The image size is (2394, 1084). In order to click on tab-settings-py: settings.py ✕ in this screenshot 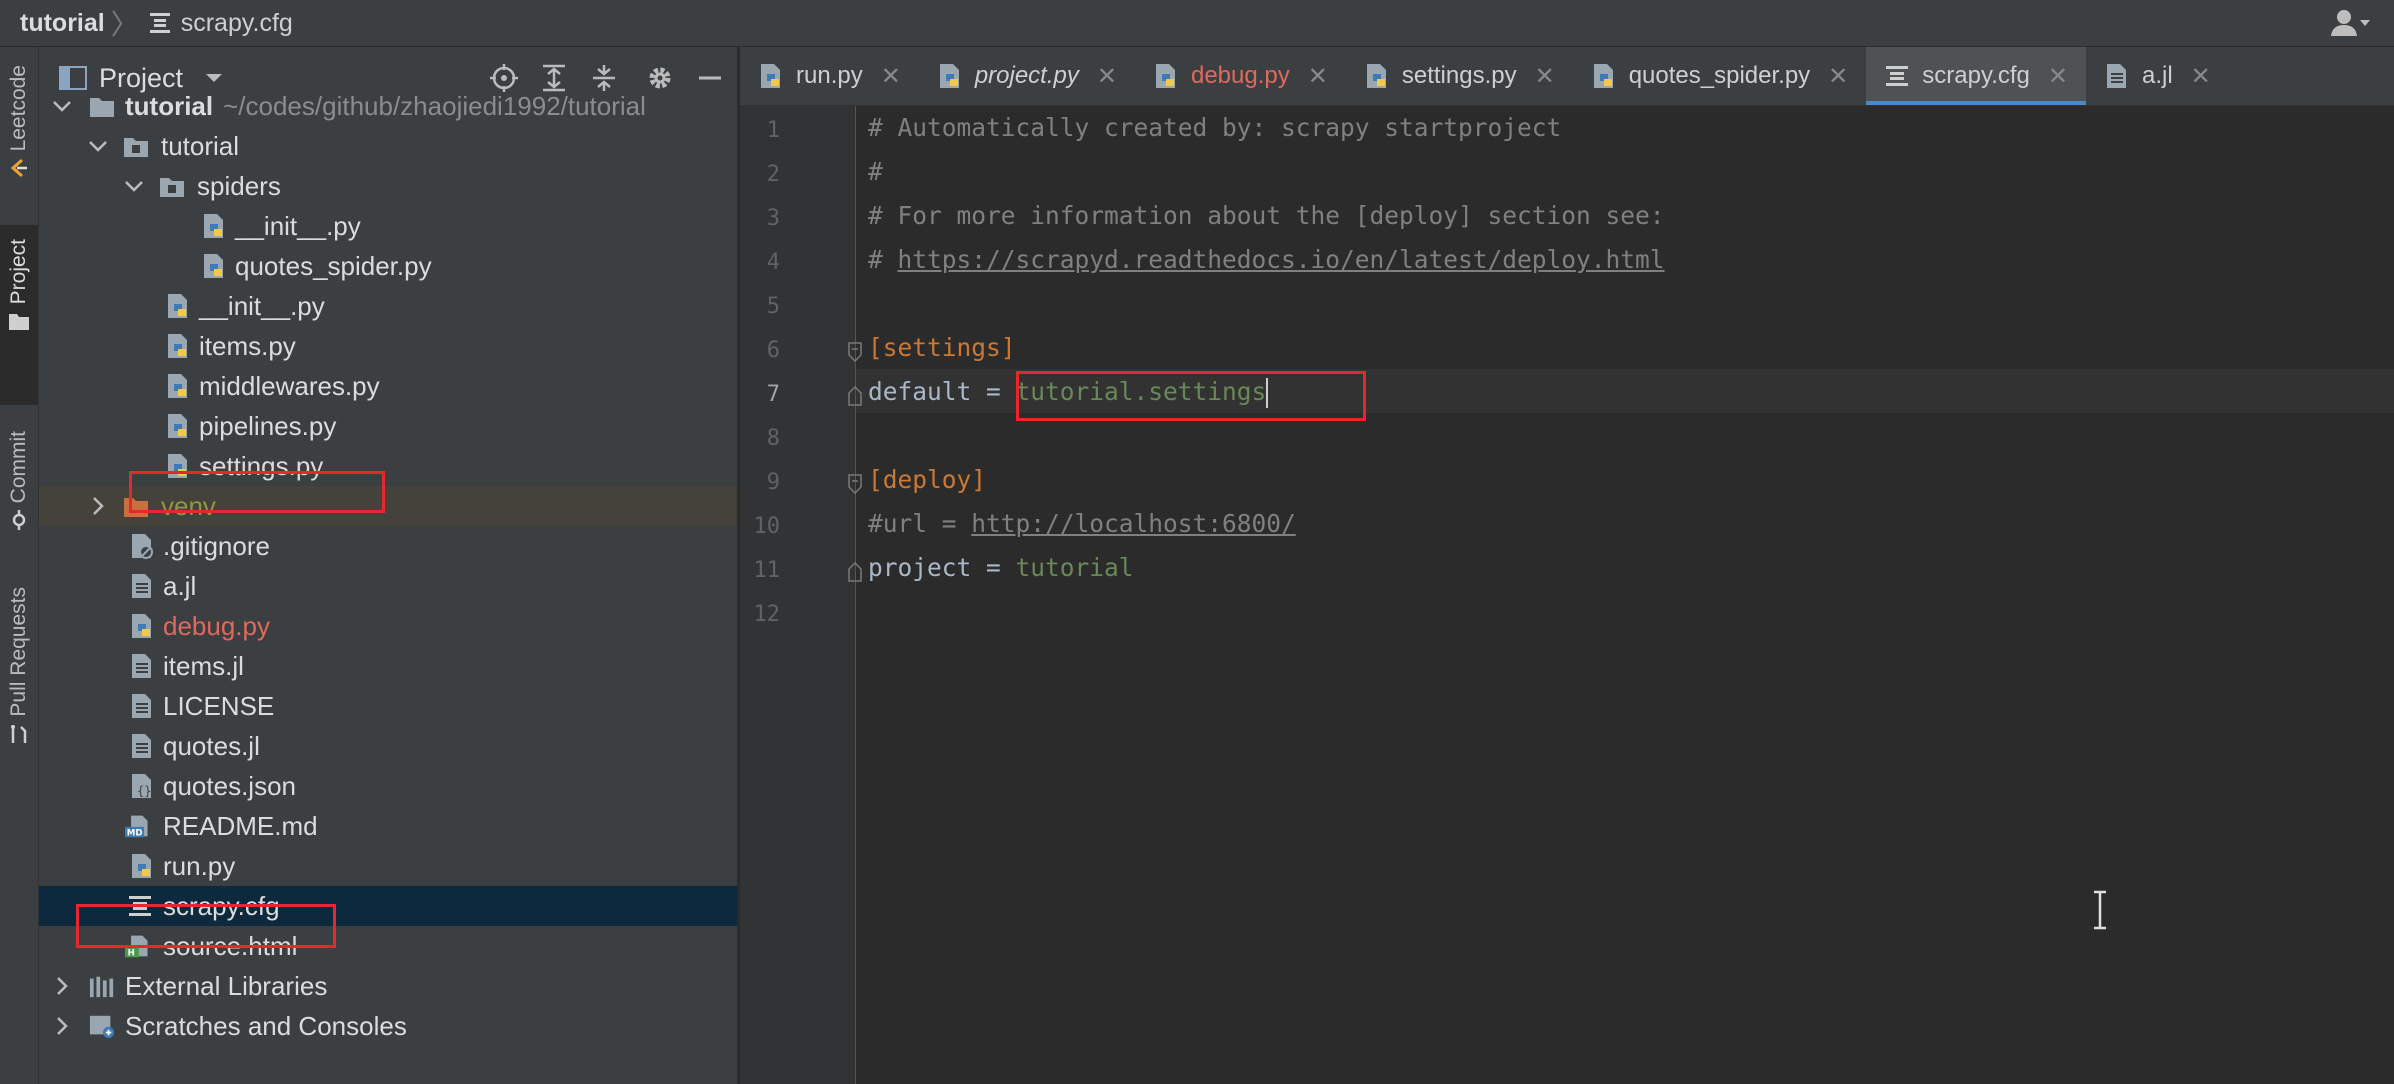, I will do `click(1459, 76)`.